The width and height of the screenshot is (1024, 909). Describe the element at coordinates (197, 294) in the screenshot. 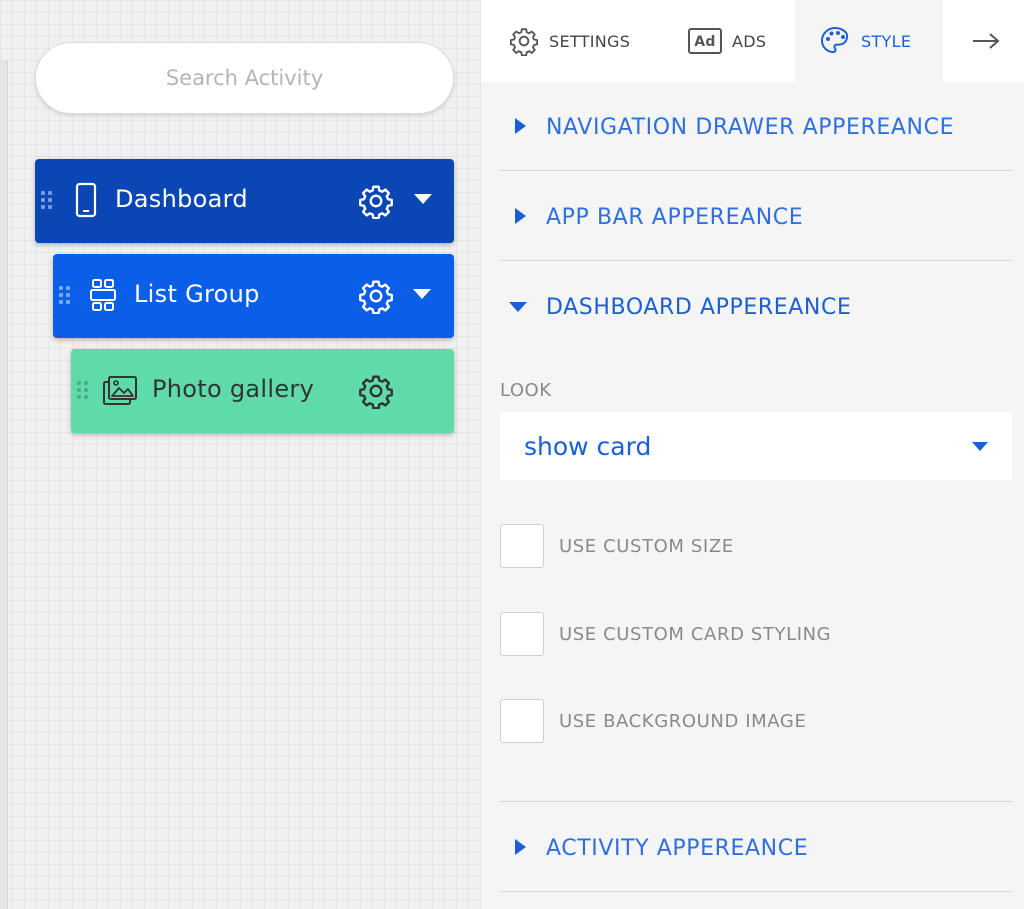

I see `tree-item-label: List Group` at that location.